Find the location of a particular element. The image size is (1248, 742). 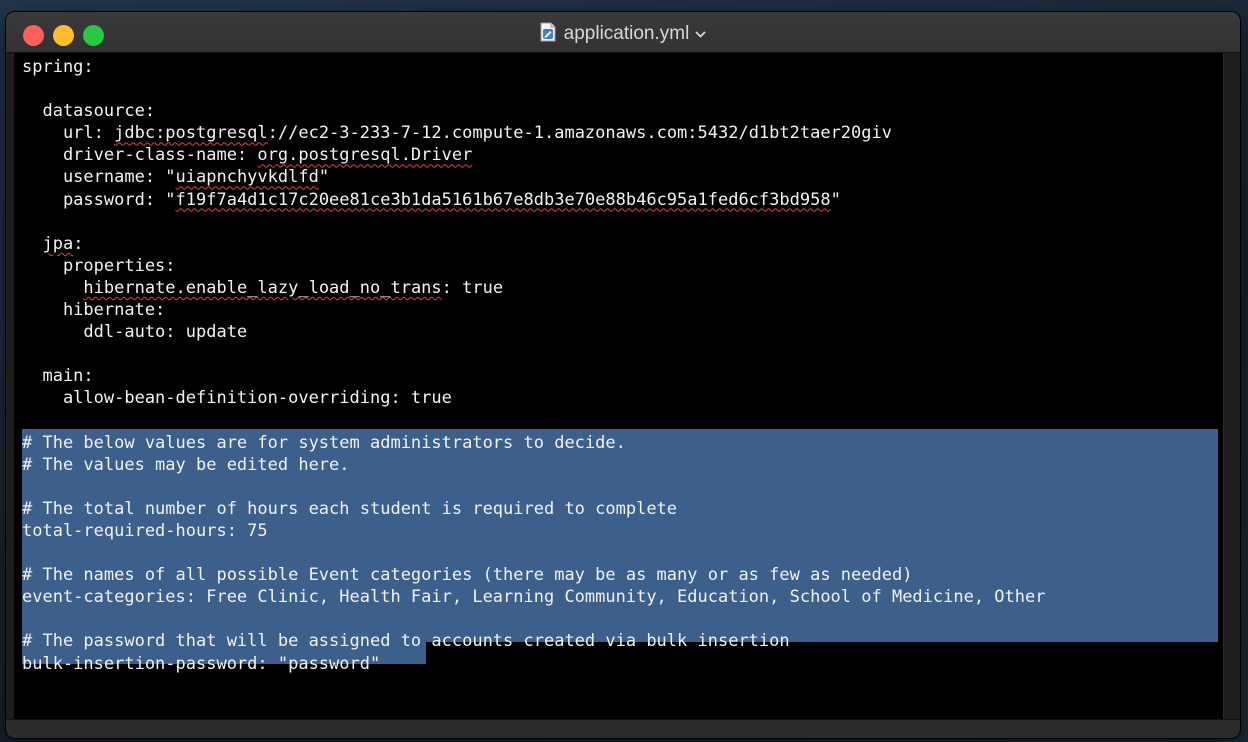

code-token: : is located at coordinates (78, 243).